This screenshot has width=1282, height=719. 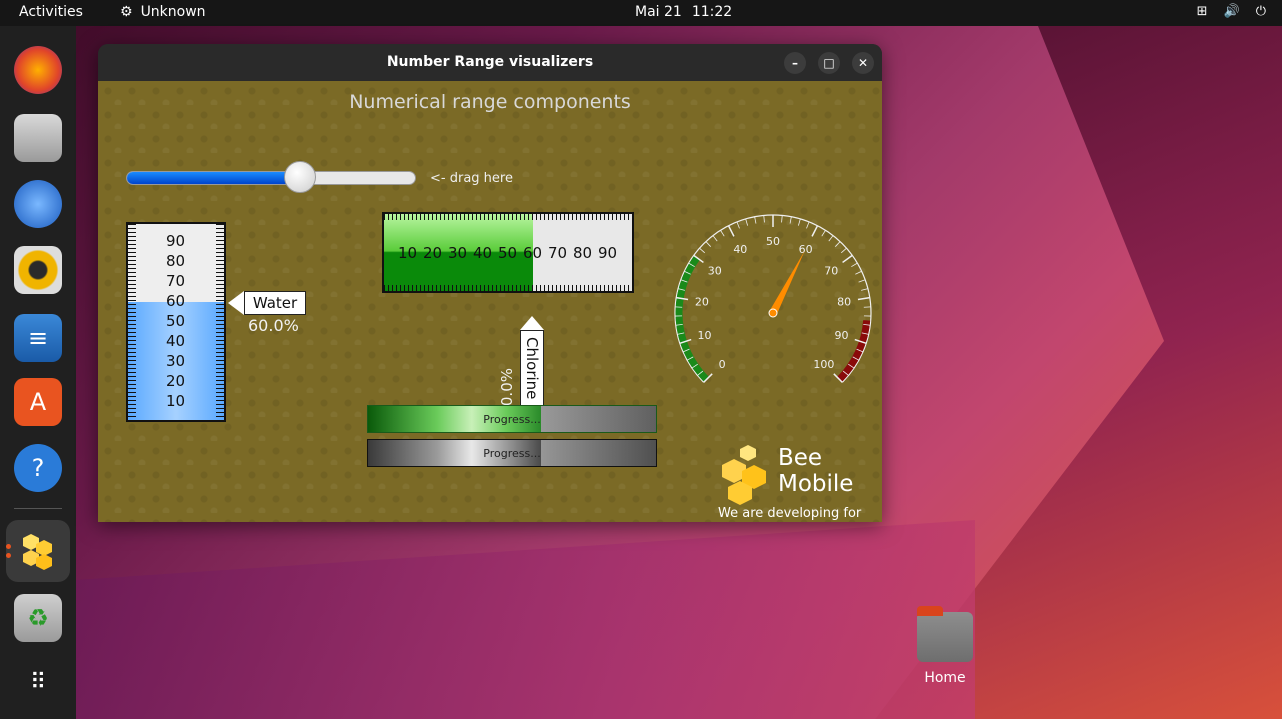 What do you see at coordinates (705, 335) in the screenshot?
I see `gauge-tick-label: 10` at bounding box center [705, 335].